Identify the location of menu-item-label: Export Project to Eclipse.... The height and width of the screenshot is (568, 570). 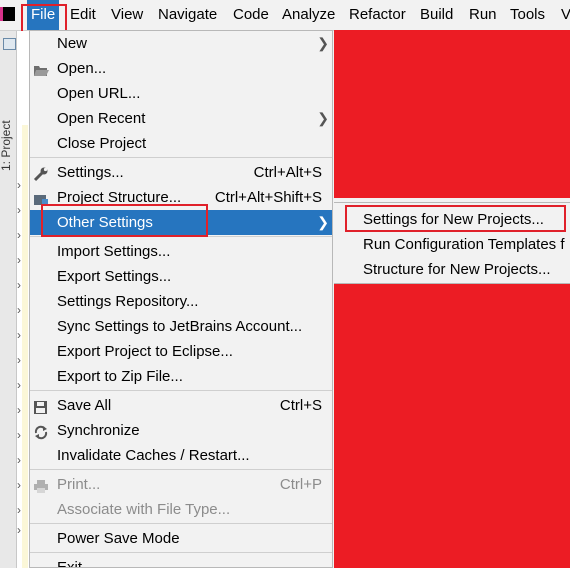
(145, 351).